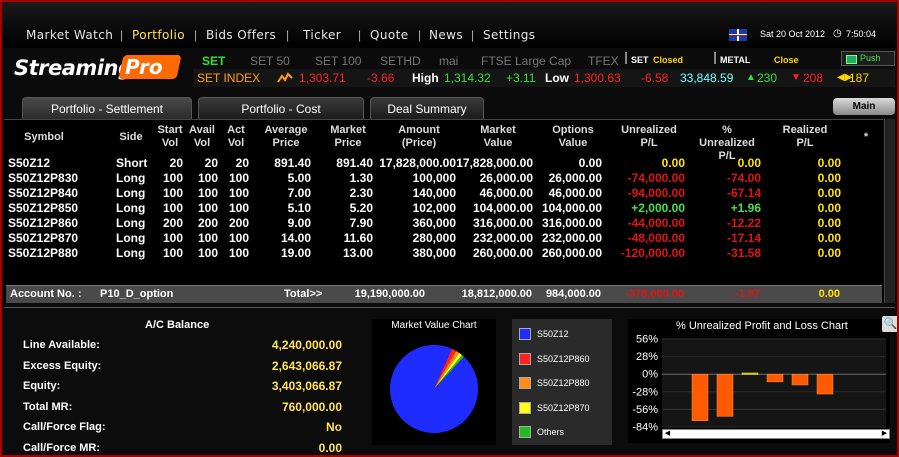 Image resolution: width=899 pixels, height=457 pixels. Describe the element at coordinates (521, 78) in the screenshot. I see `index-high-change: +3.11` at that location.